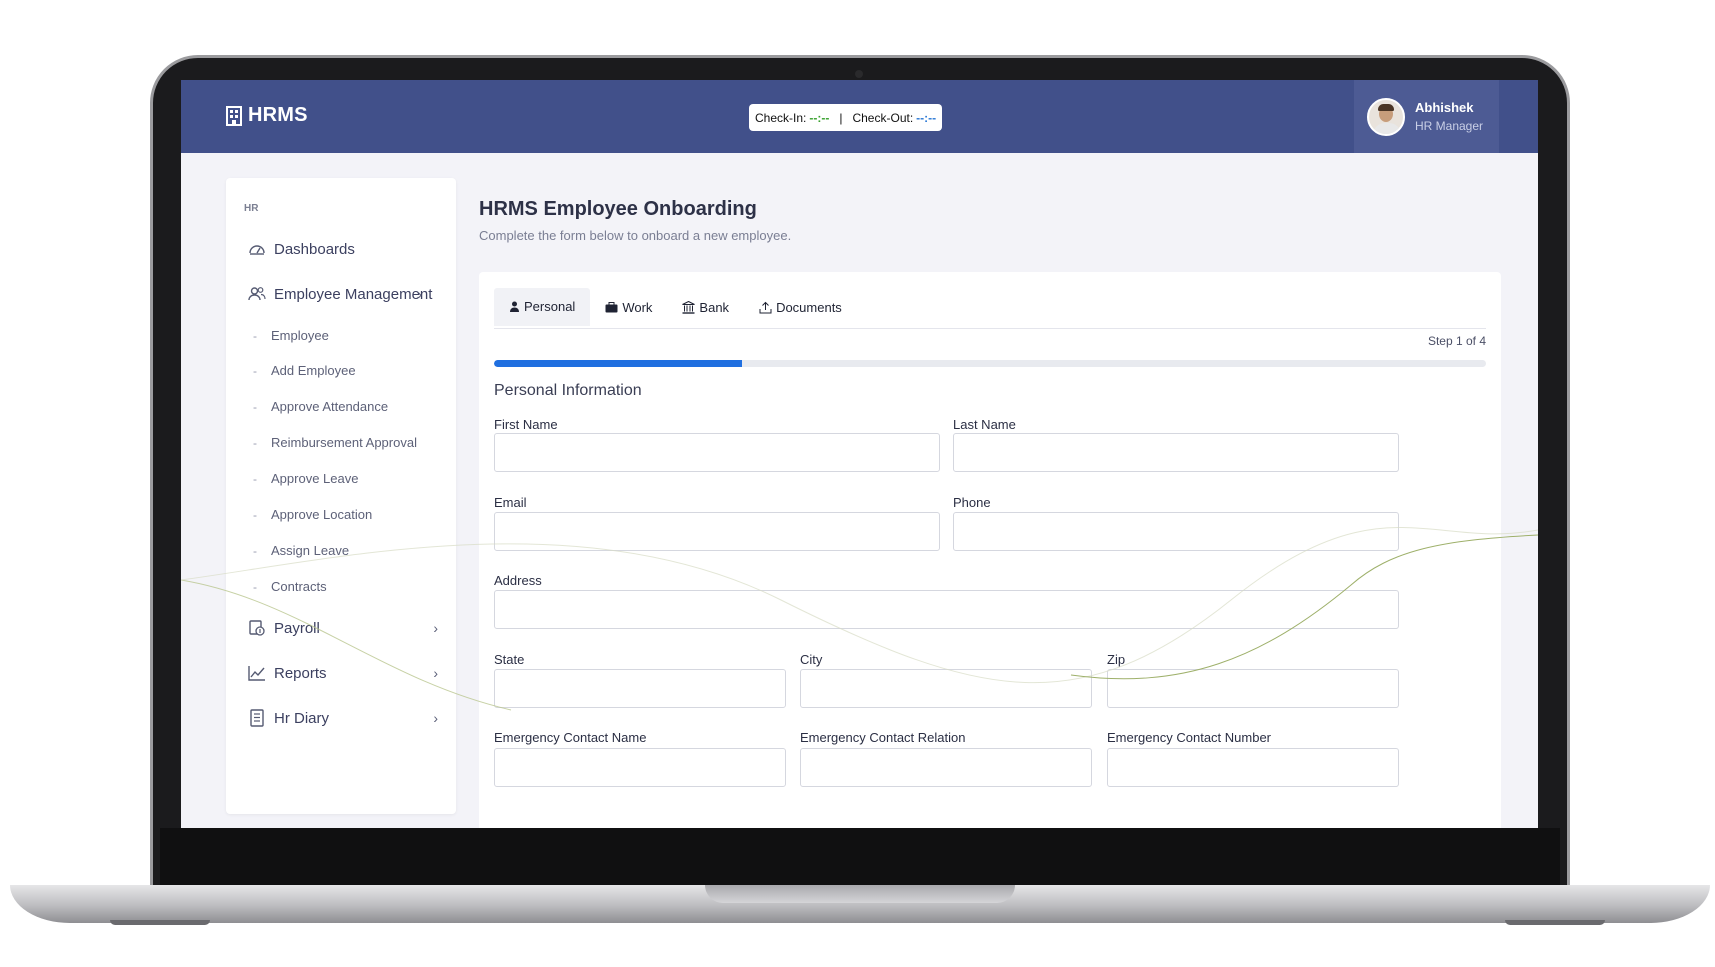  Describe the element at coordinates (1426, 116) in the screenshot. I see `user-profile-menu: Abhishek HR Manager` at that location.